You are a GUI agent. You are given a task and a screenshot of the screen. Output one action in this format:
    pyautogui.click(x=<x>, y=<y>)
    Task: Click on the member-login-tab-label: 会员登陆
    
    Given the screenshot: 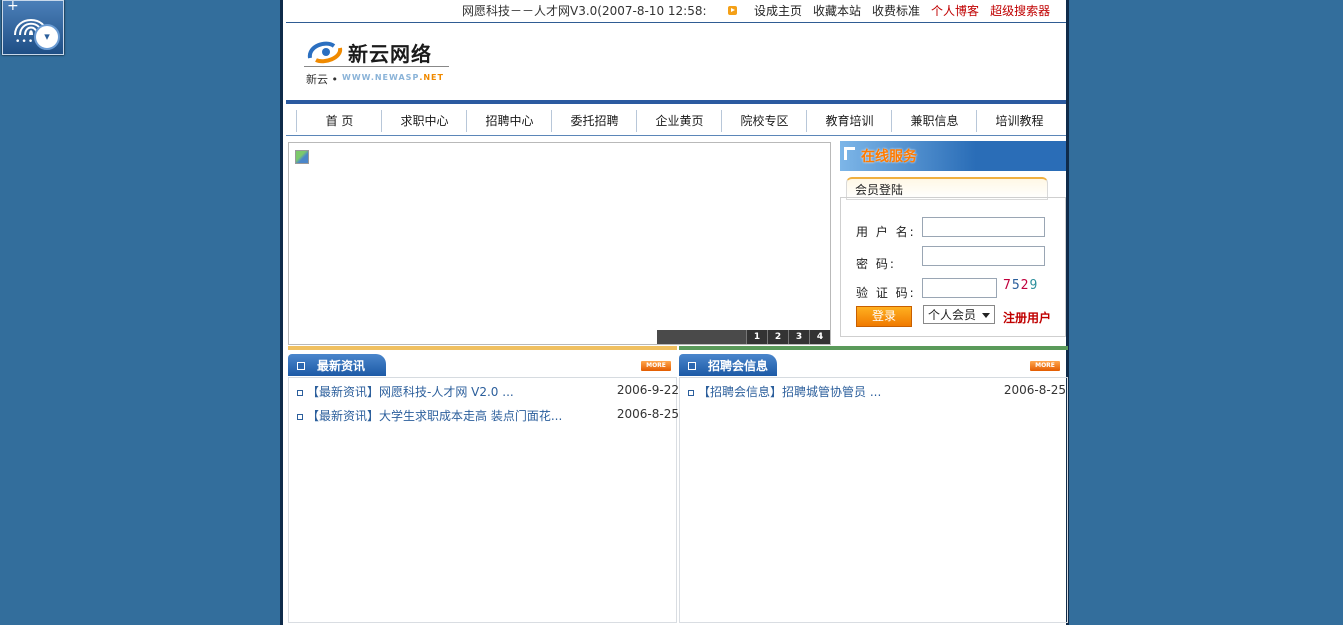 What is the action you would take?
    pyautogui.click(x=879, y=190)
    